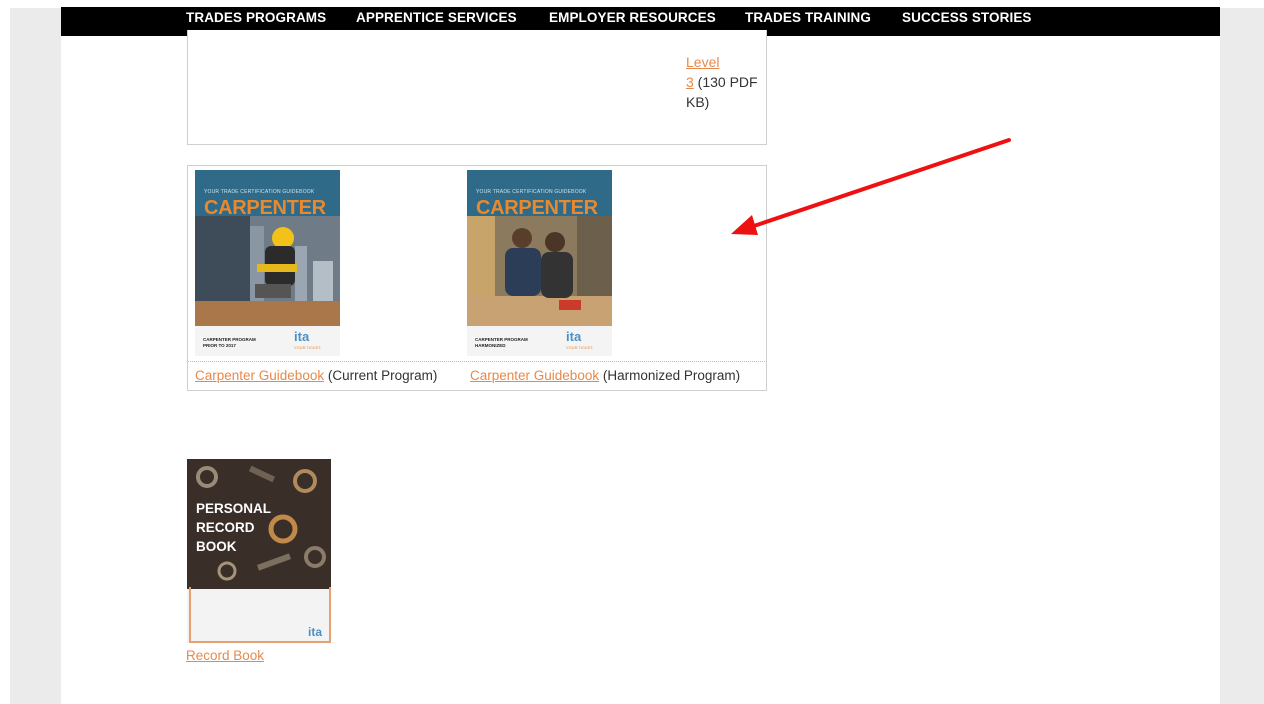  I want to click on cover-footer-text: CARPENTER PROGRAM HARMONIZED, so click(501, 342).